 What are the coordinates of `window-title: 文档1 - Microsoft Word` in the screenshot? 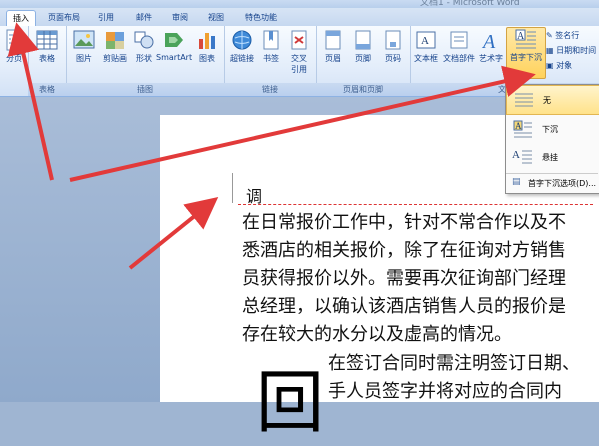 It's located at (470, 4).